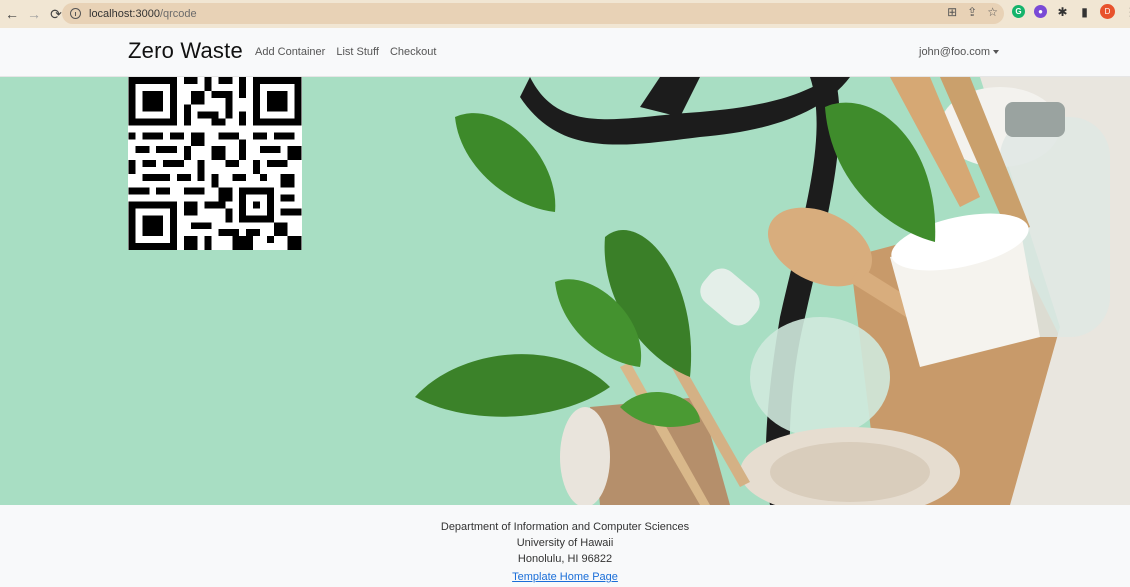 The width and height of the screenshot is (1130, 587). I want to click on profile-avatar: D, so click(1107, 11).